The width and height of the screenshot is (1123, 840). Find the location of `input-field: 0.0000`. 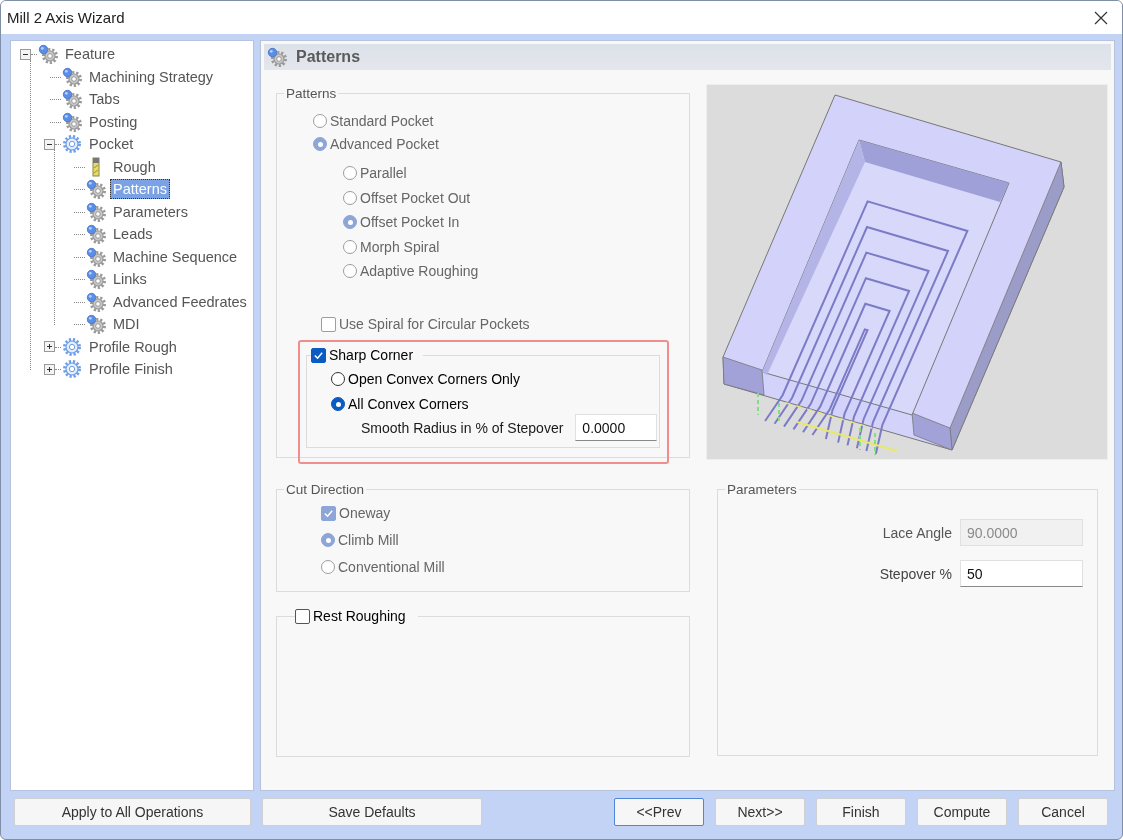

input-field: 0.0000 is located at coordinates (616, 427).